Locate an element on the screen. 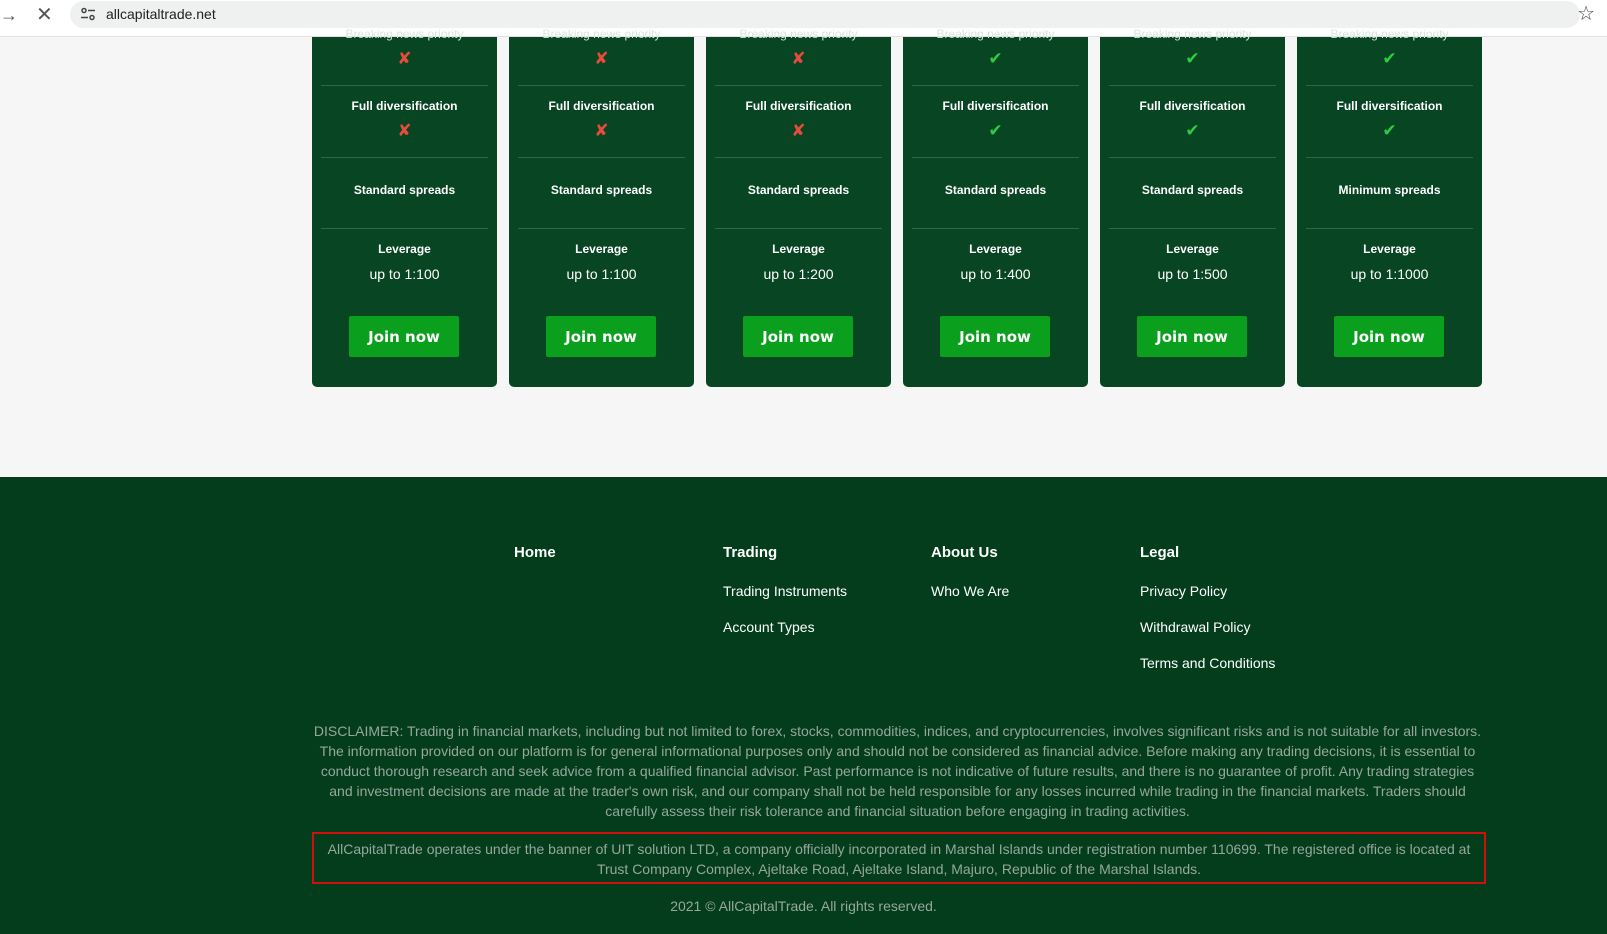 Image resolution: width=1607 pixels, height=934 pixels. close-icon: ✕ is located at coordinates (44, 15).